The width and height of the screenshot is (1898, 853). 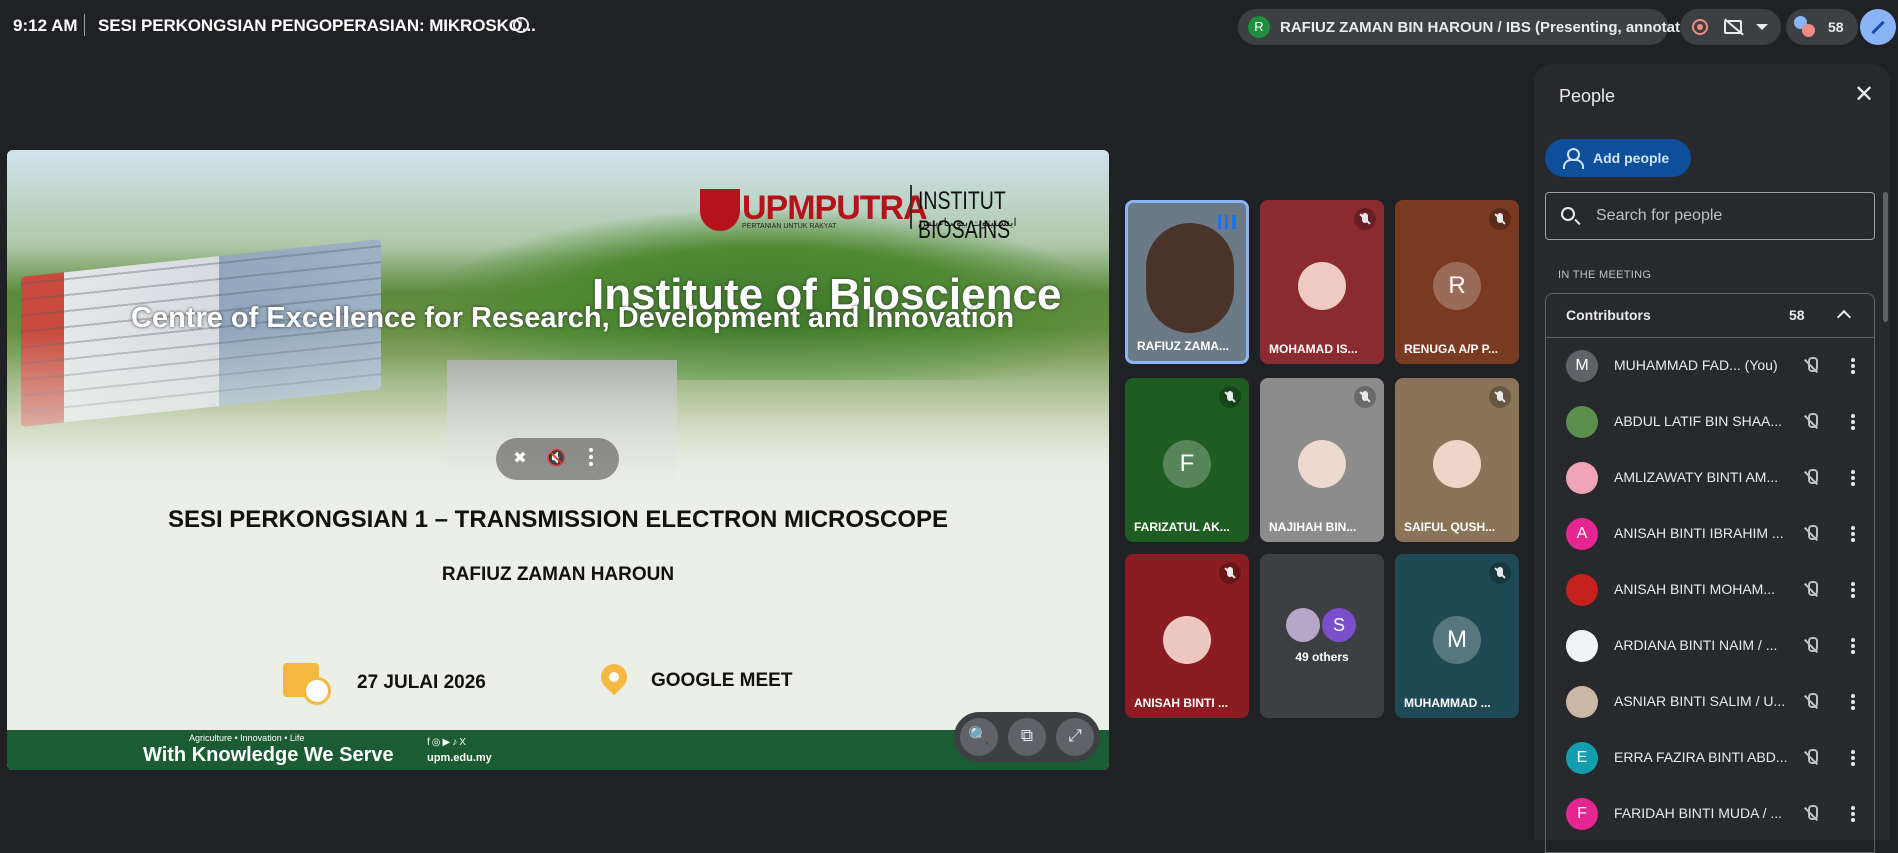 What do you see at coordinates (1582, 534) in the screenshot?
I see `avatar: A` at bounding box center [1582, 534].